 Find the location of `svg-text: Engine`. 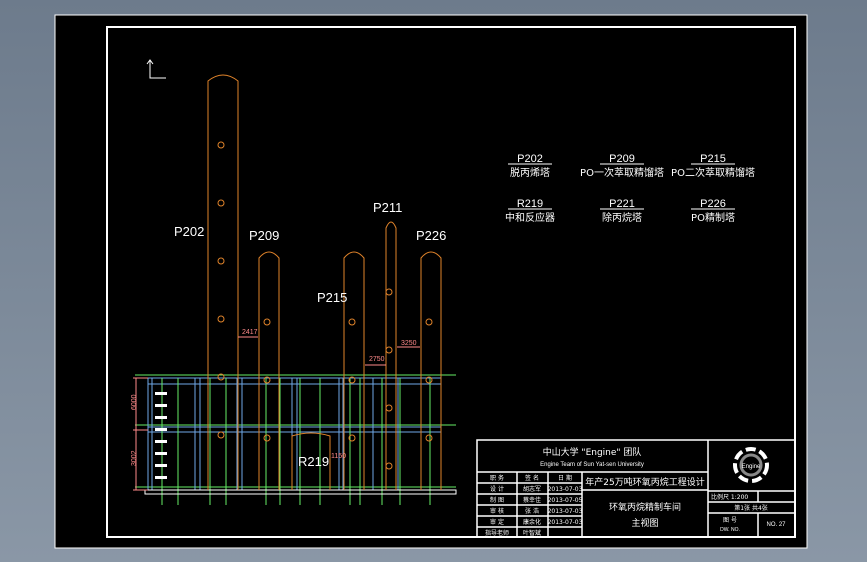

svg-text: Engine is located at coordinates (751, 467).